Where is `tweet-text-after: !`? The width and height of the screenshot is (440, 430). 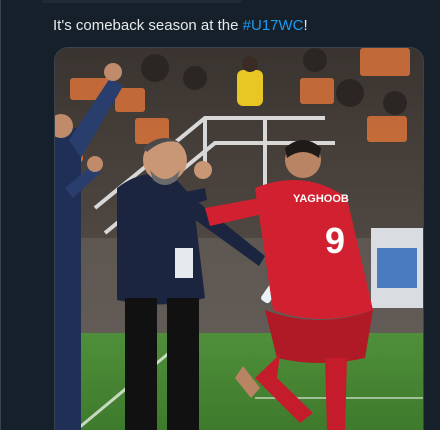
tweet-text-after: ! is located at coordinates (305, 25).